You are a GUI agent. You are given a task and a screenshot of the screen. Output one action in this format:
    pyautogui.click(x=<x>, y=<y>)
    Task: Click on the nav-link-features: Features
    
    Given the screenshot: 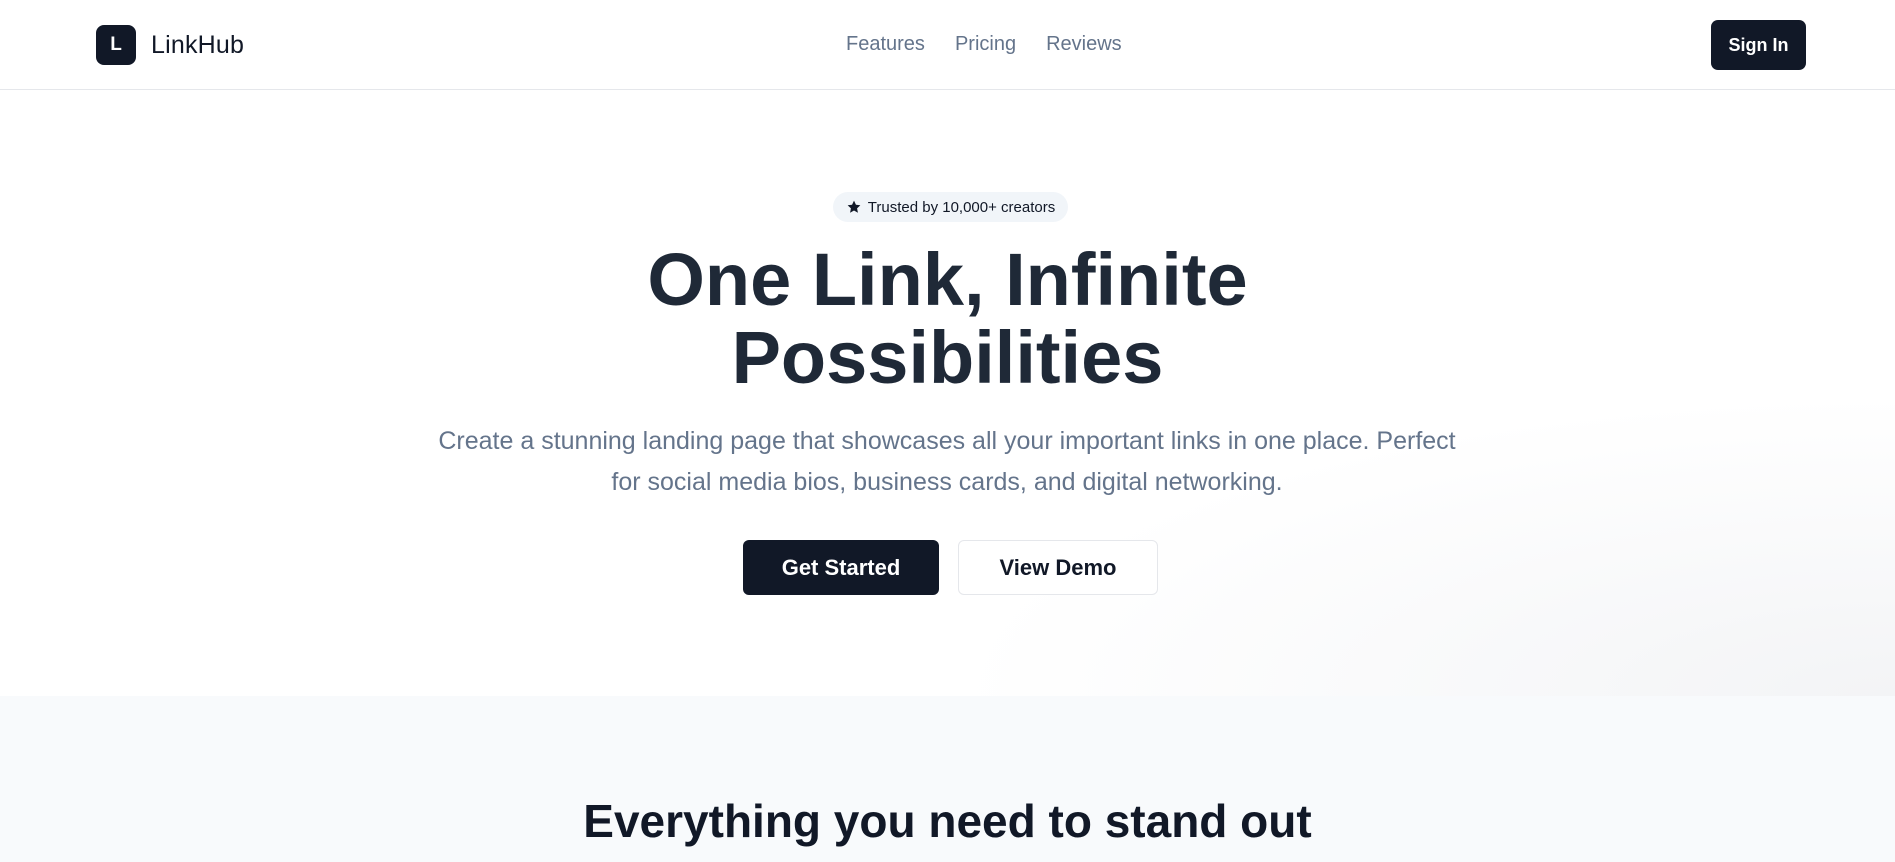 What is the action you would take?
    pyautogui.click(x=885, y=44)
    